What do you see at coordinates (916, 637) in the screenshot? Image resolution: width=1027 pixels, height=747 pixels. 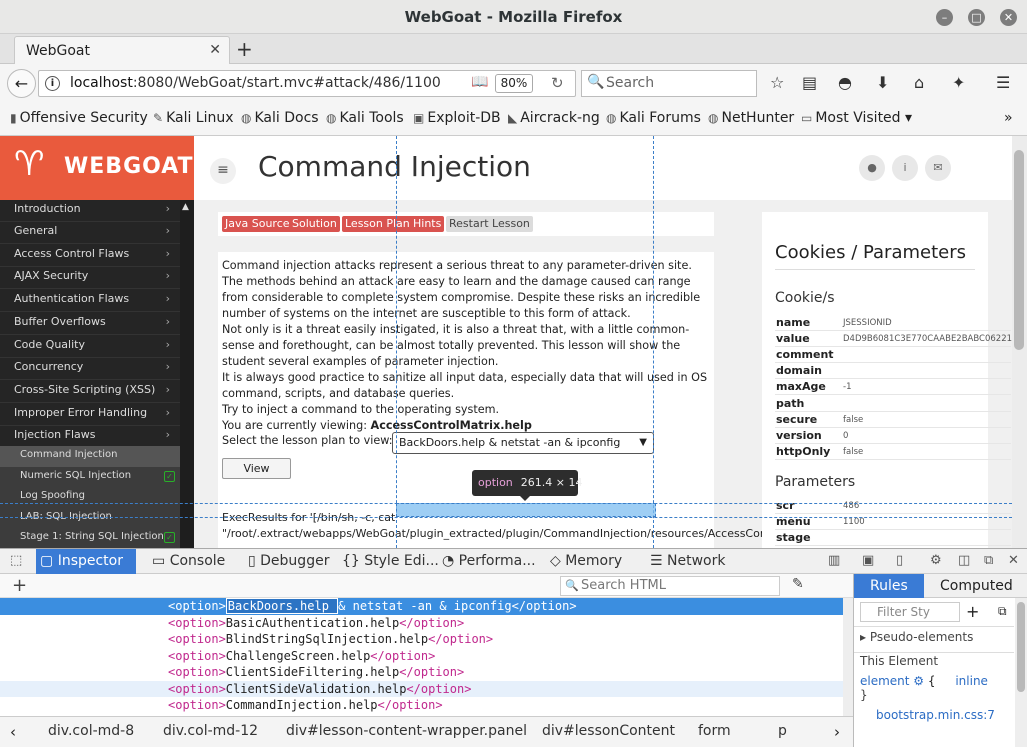 I see `pseudo-elements-toggle: ▸ Pseudo-elements` at bounding box center [916, 637].